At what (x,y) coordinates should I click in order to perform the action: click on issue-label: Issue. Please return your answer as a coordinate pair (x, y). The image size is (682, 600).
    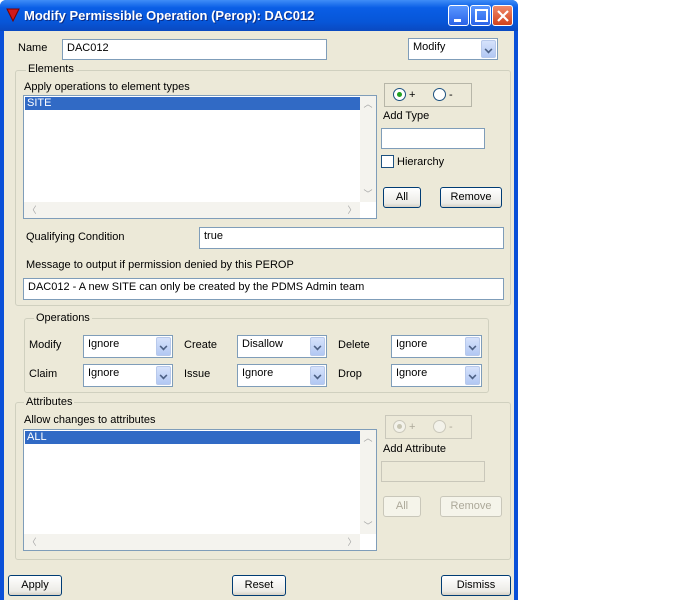
    Looking at the image, I should click on (197, 374).